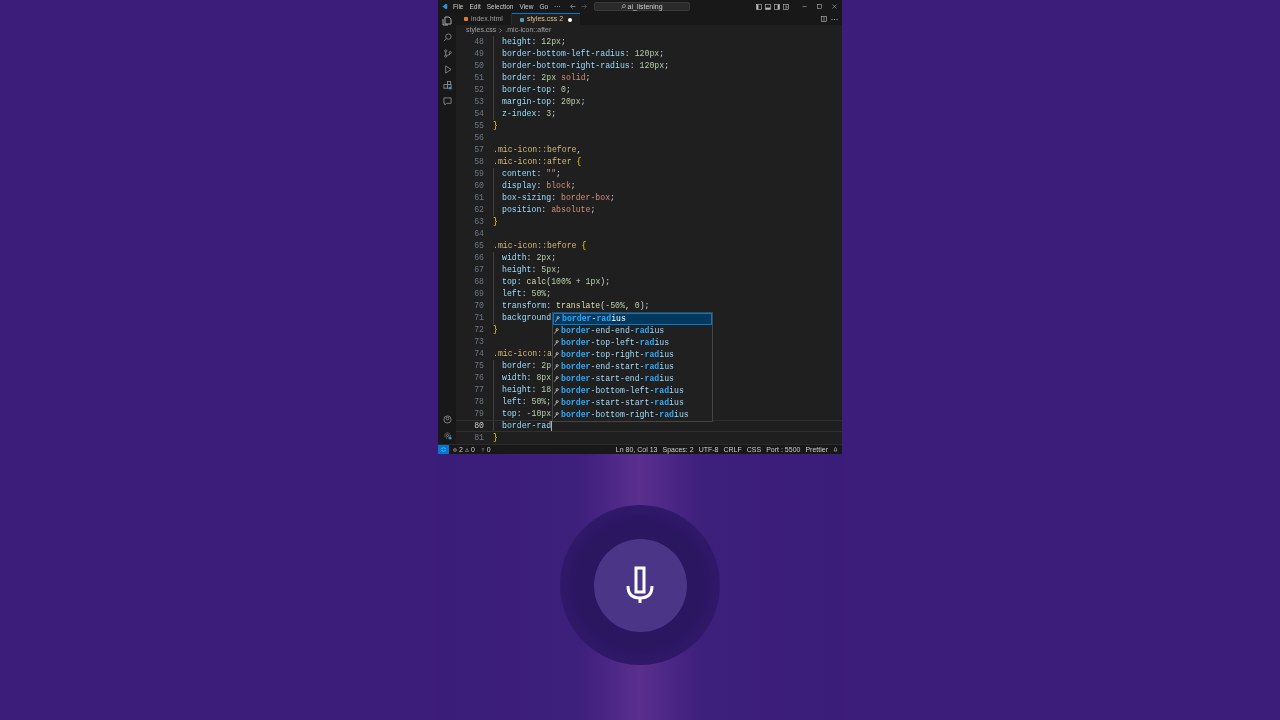 Image resolution: width=1280 pixels, height=720 pixels. What do you see at coordinates (583, 53) in the screenshot?
I see `code-line: border-bottom-left-radius: 120px;` at bounding box center [583, 53].